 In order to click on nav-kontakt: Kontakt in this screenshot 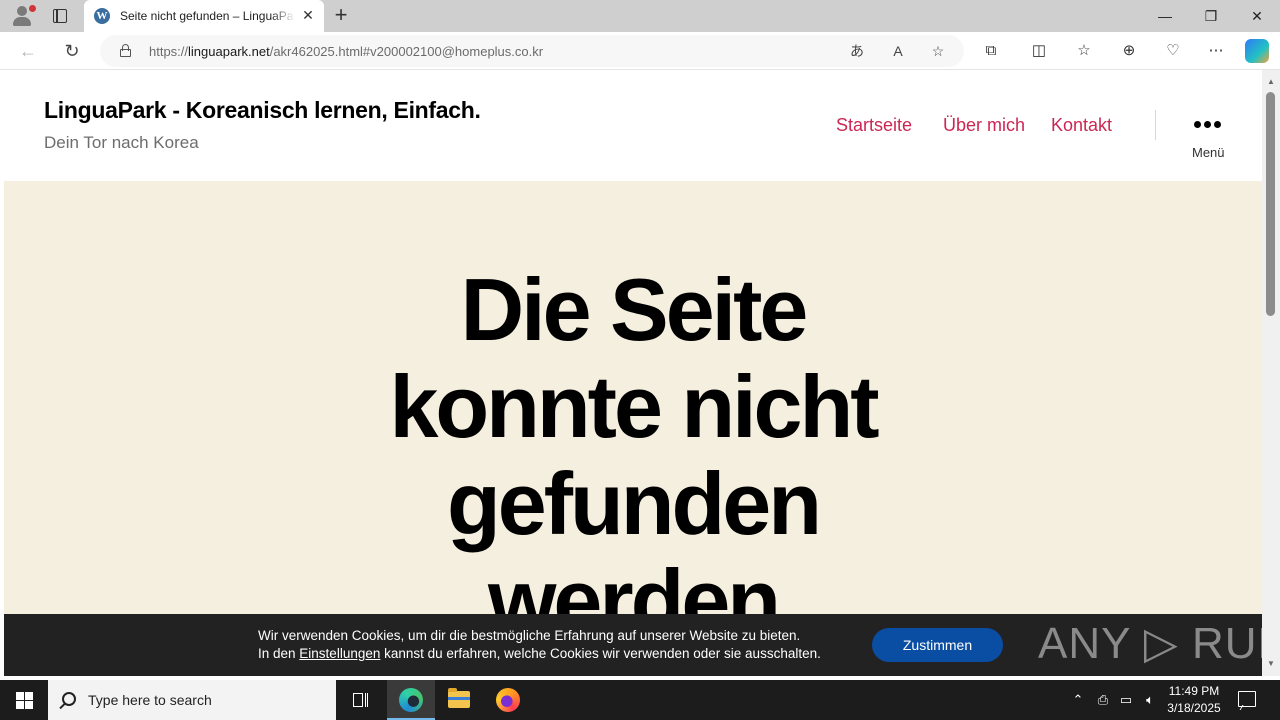, I will do `click(1081, 125)`.